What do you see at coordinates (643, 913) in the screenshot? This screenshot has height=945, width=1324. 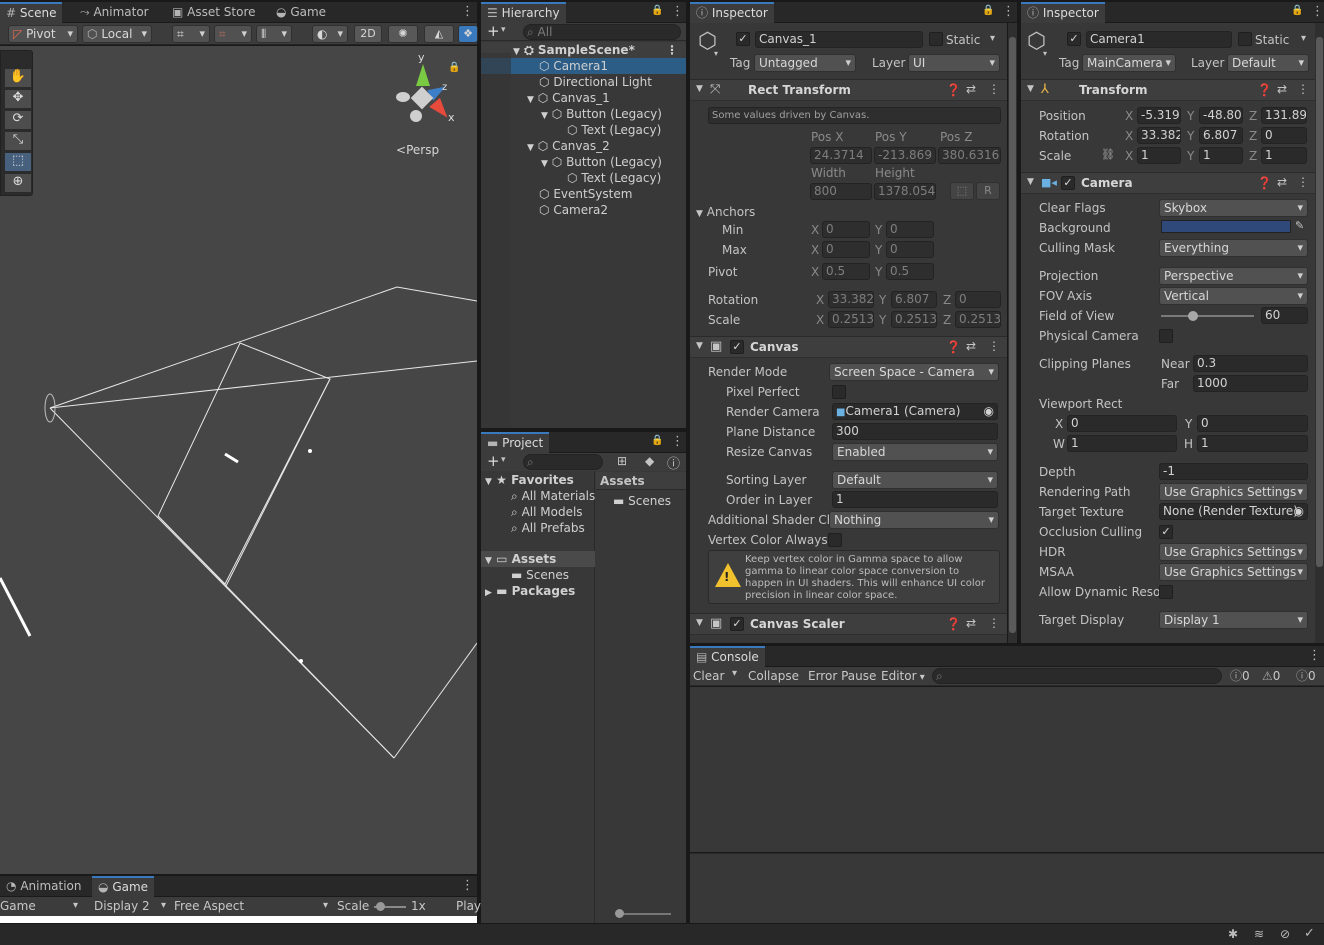 I see `icon-size-slider` at bounding box center [643, 913].